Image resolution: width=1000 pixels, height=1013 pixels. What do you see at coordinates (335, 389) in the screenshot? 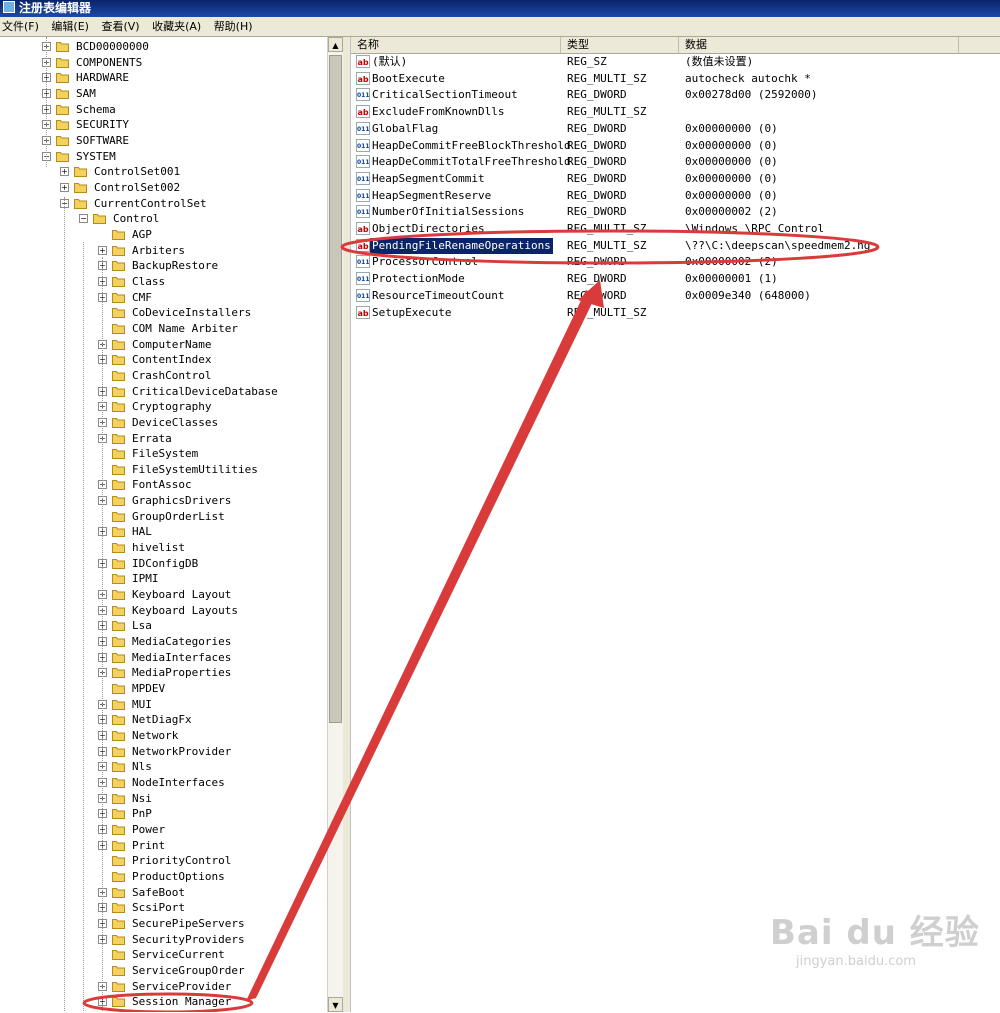
I see `scroll-thumb` at bounding box center [335, 389].